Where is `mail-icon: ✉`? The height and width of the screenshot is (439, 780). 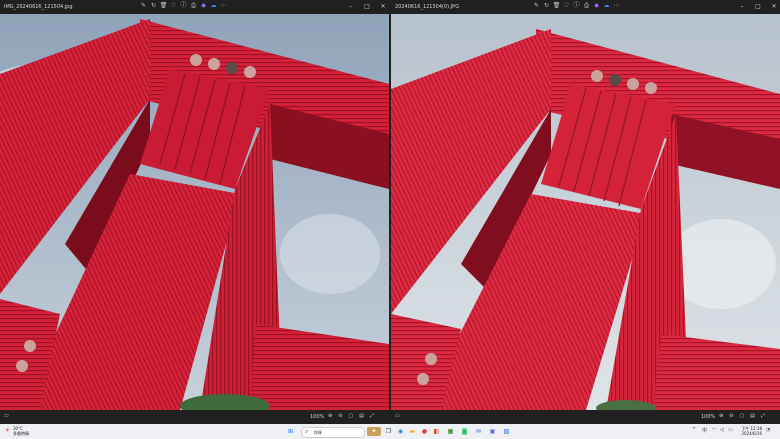 mail-icon: ✉ is located at coordinates (478, 431).